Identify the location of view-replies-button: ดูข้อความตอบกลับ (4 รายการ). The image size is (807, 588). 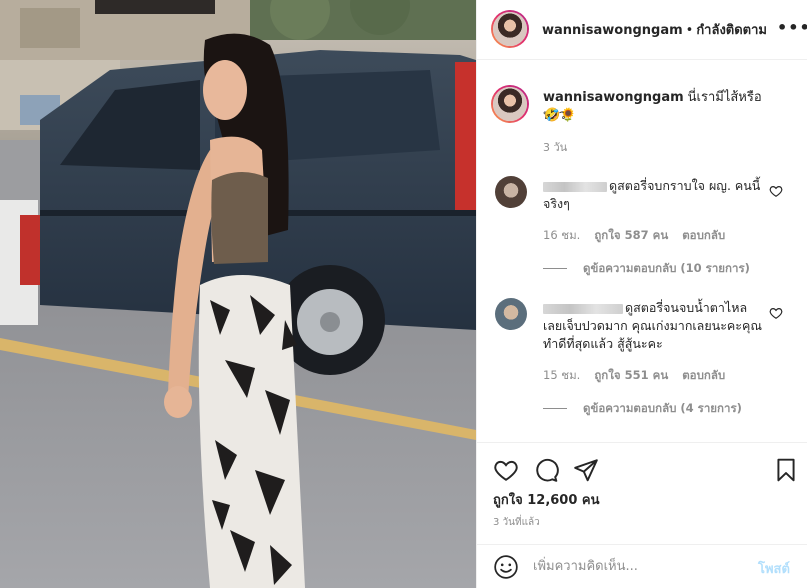
(642, 409).